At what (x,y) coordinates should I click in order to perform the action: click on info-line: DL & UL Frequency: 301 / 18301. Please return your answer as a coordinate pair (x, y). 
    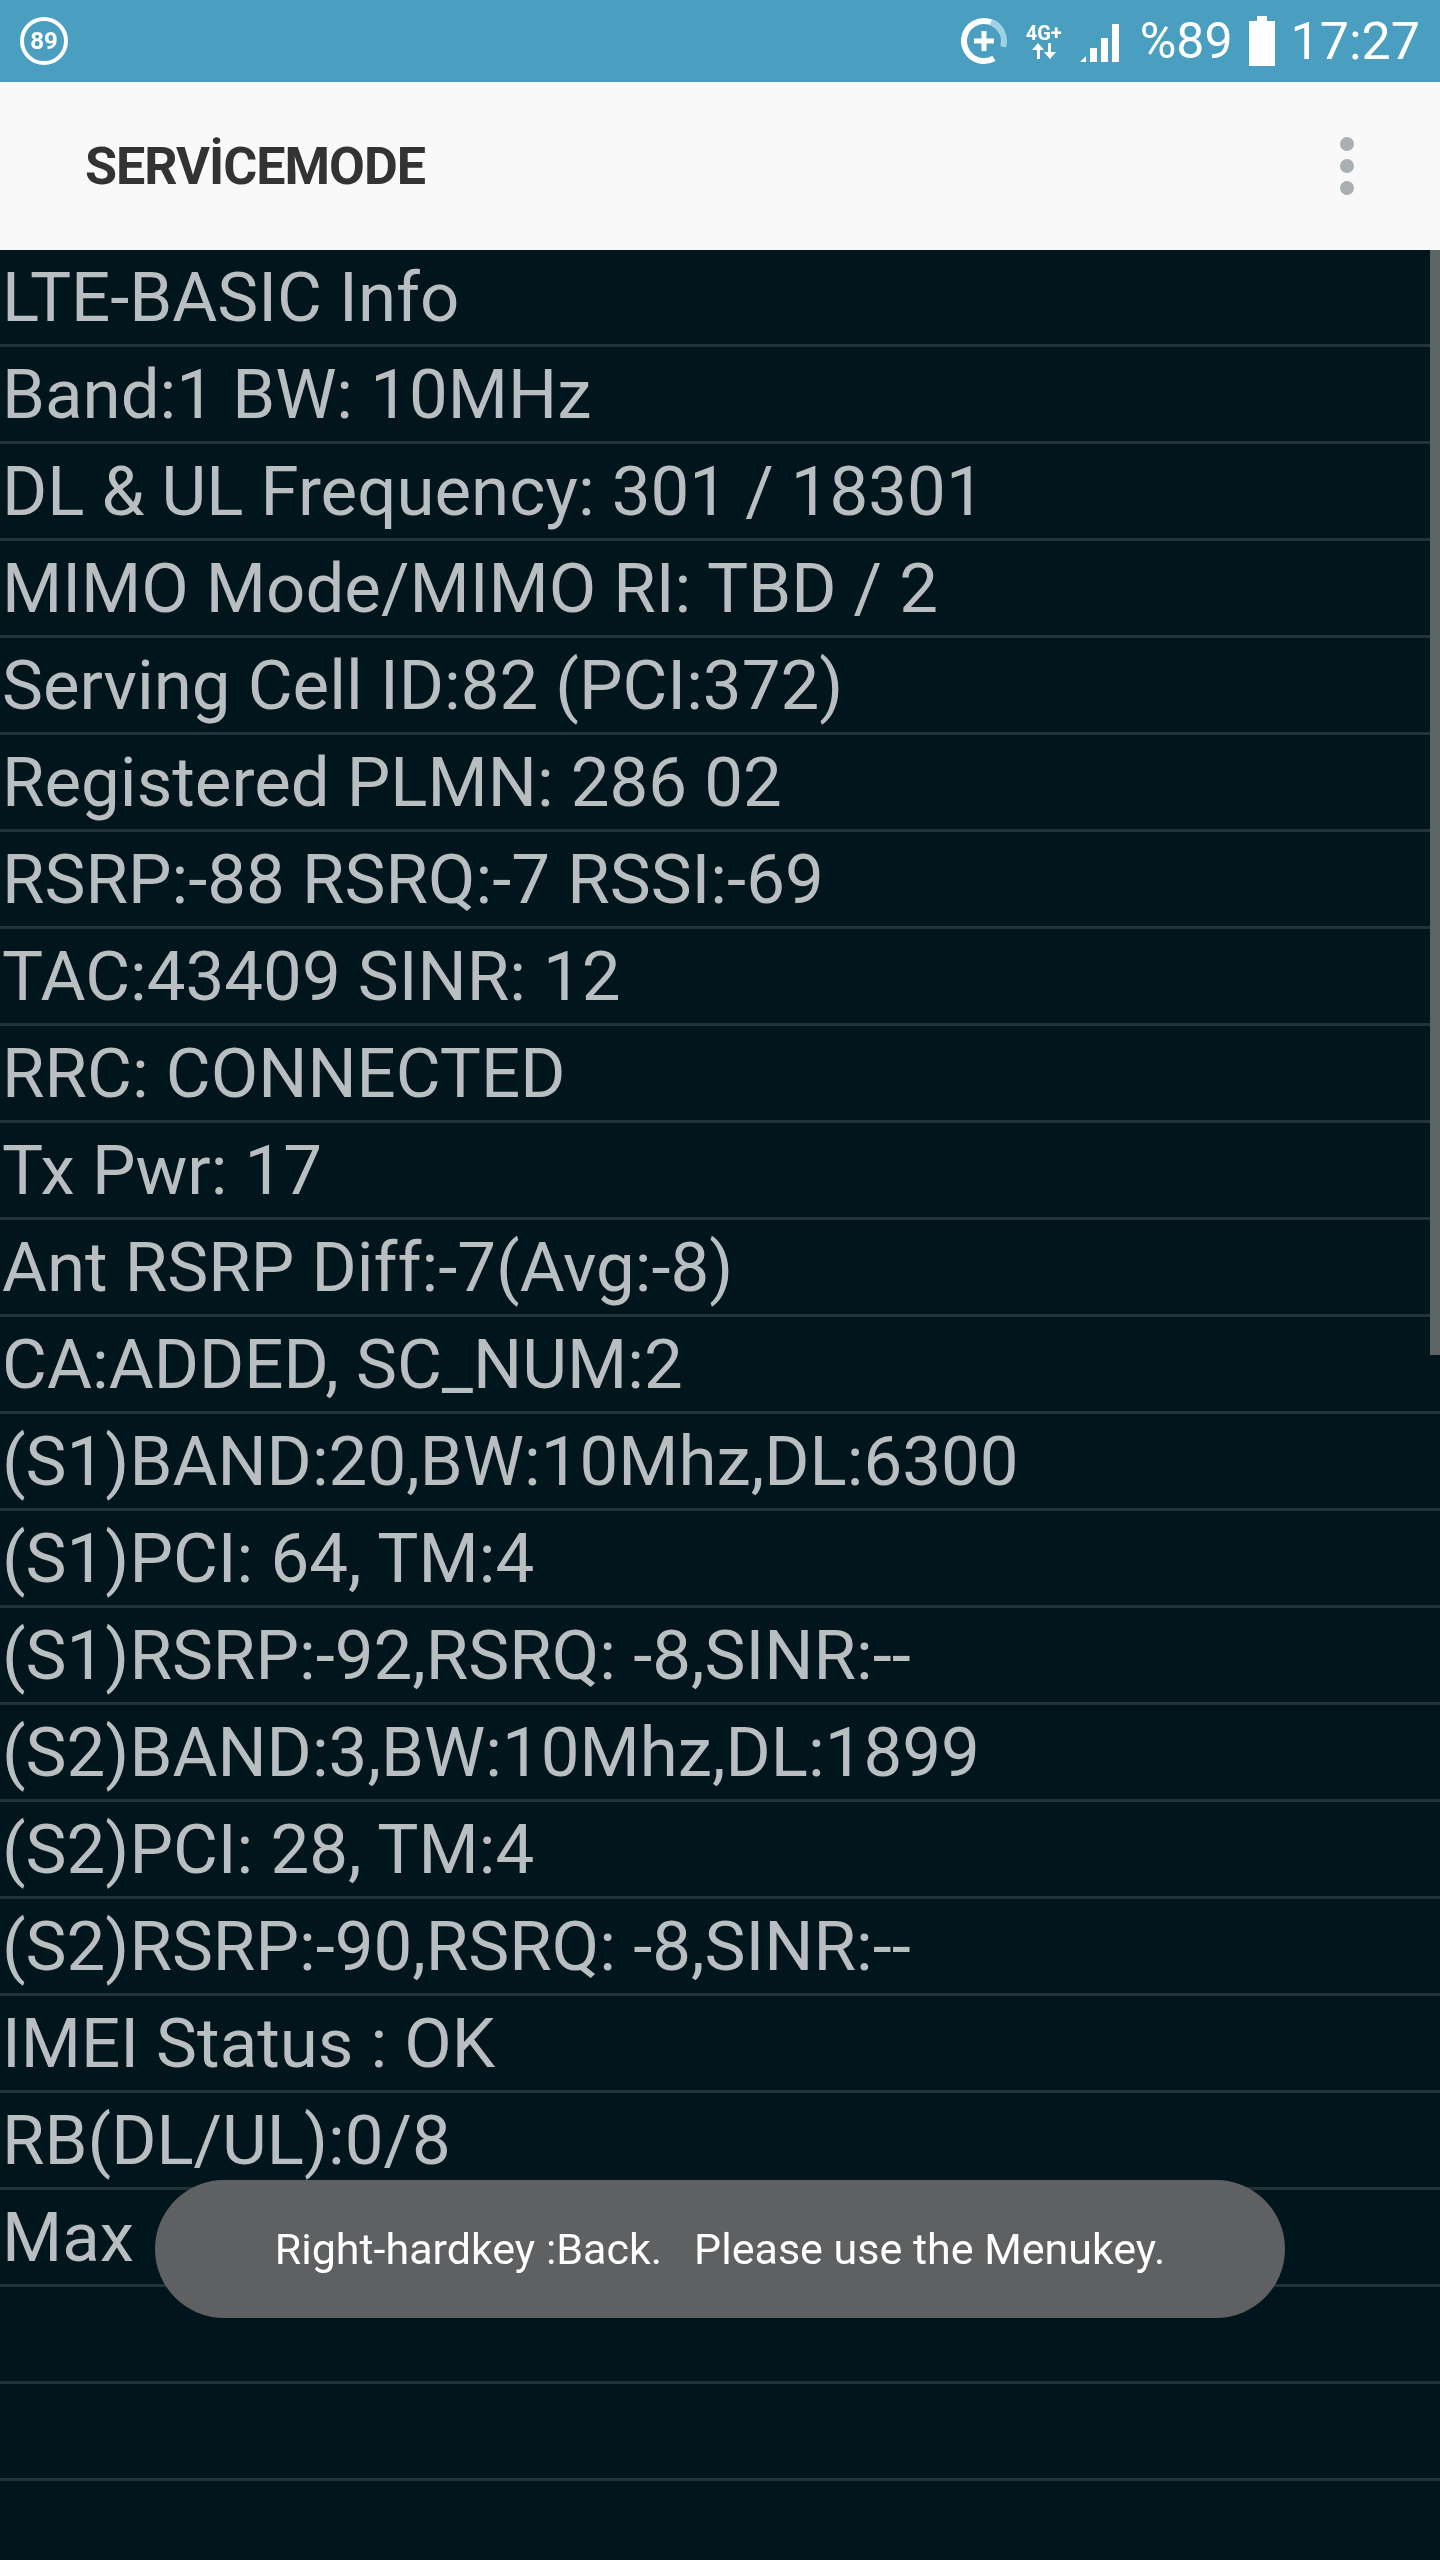
    Looking at the image, I should click on (493, 491).